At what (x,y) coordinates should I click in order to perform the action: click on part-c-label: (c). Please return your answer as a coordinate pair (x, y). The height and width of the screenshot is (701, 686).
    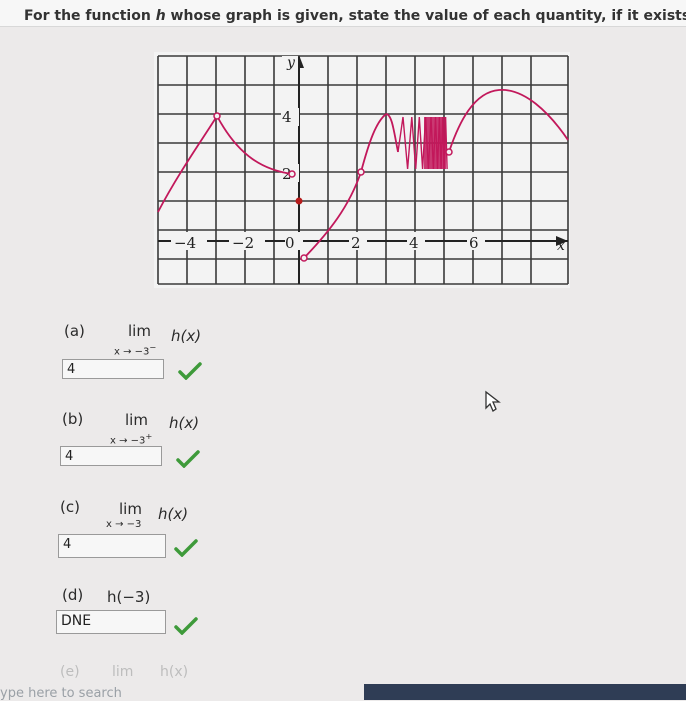
    Looking at the image, I should click on (70, 507).